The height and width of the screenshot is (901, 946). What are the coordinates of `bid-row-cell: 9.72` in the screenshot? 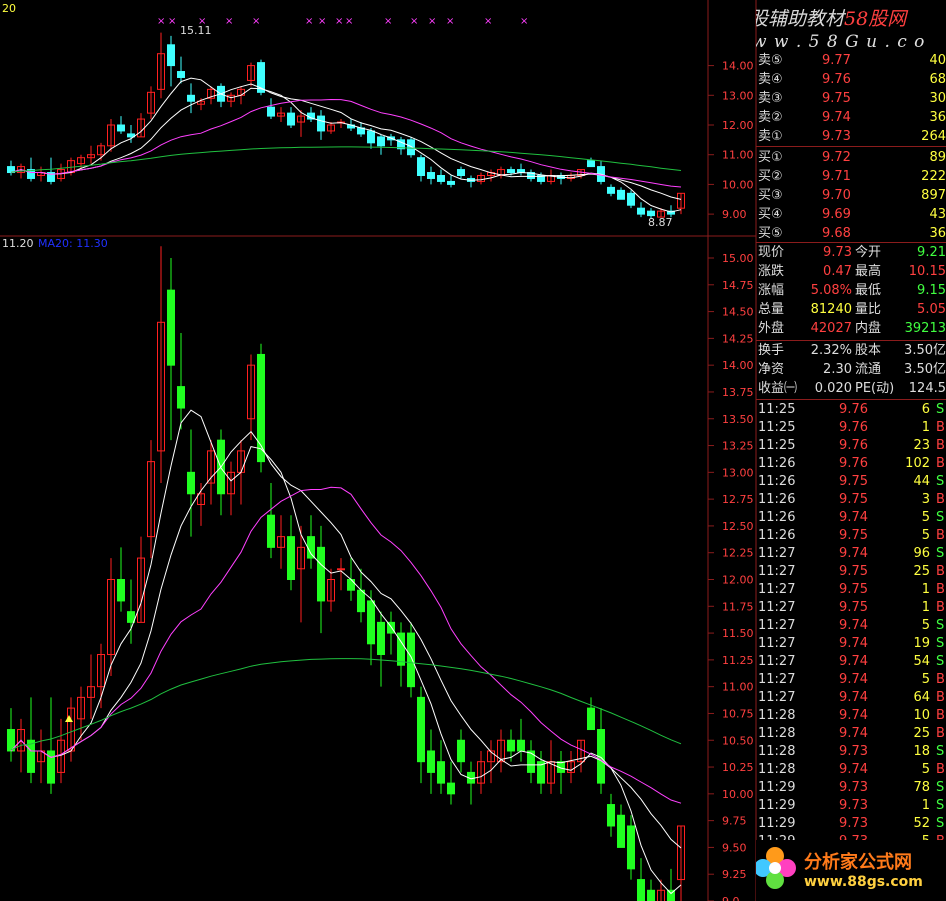 It's located at (836, 157).